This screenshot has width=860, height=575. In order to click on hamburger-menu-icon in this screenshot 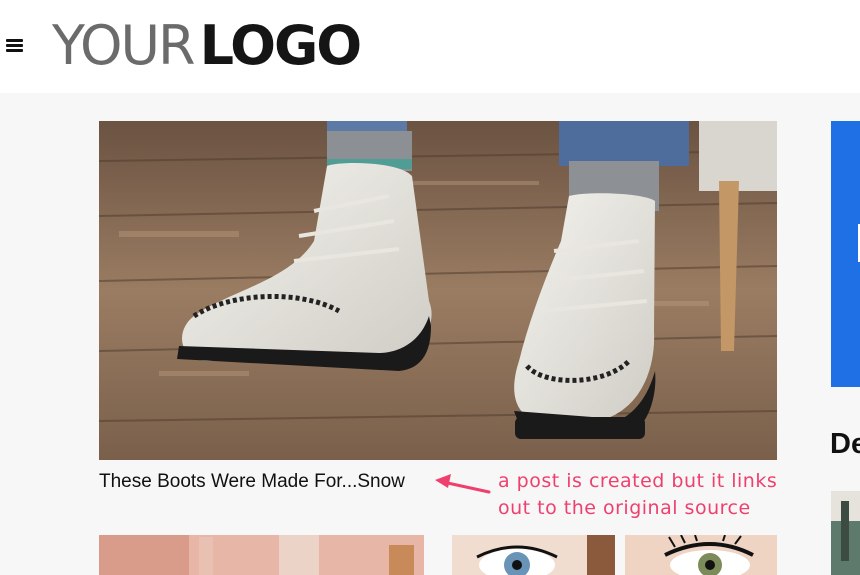, I will do `click(14, 46)`.